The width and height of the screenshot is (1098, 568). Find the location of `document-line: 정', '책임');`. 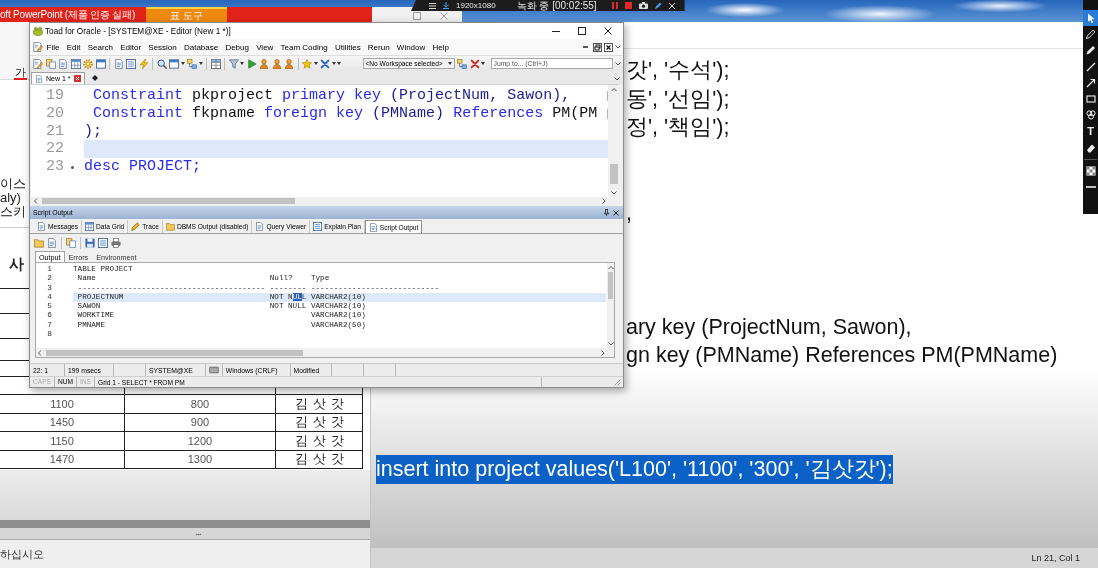

document-line: 정', '책임'); is located at coordinates (678, 127).